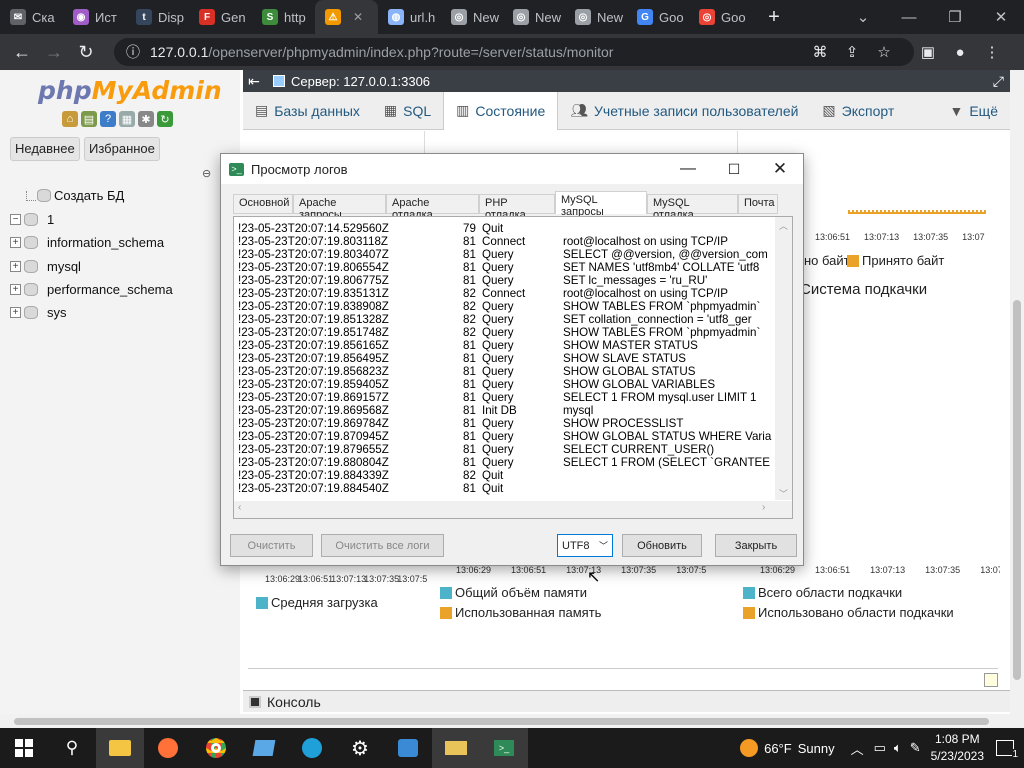  What do you see at coordinates (108, 119) in the screenshot?
I see `help-icon: ?` at bounding box center [108, 119].